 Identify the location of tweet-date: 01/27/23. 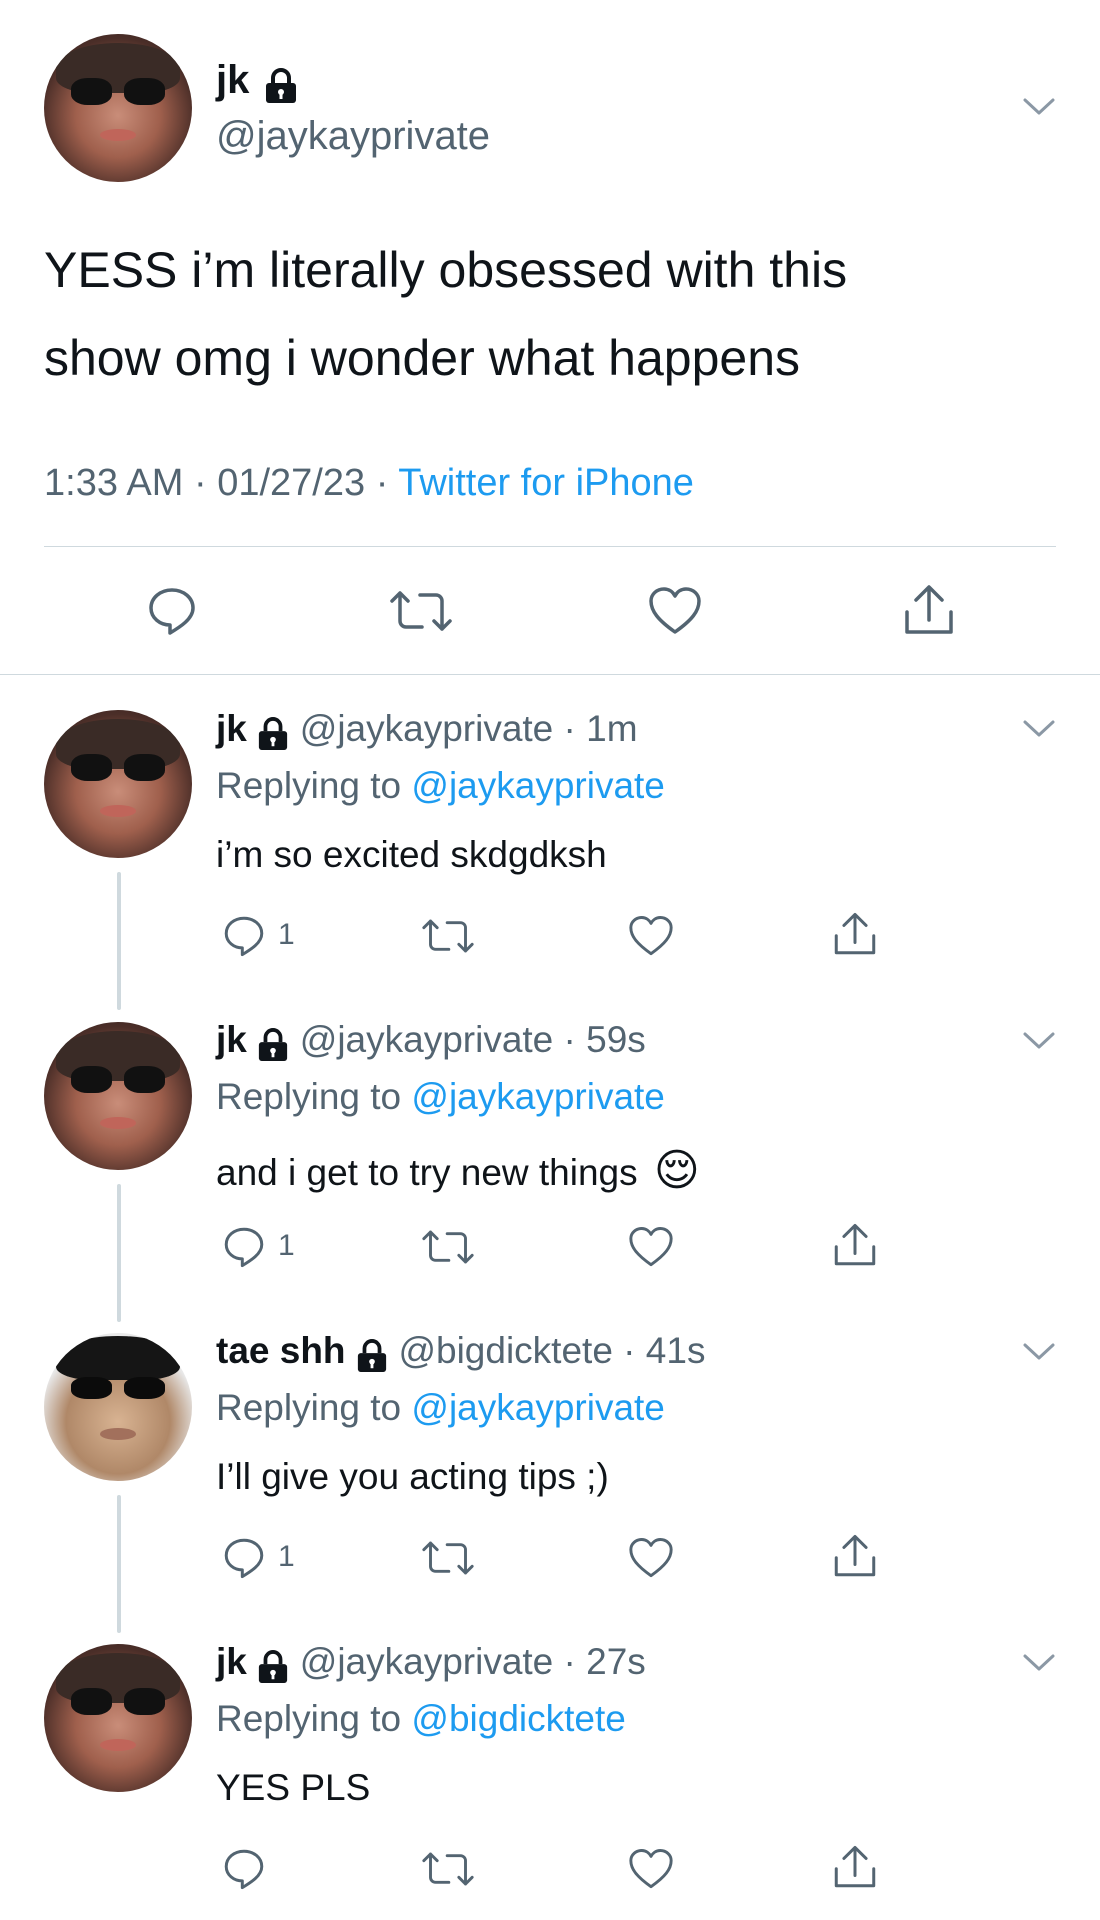
(291, 483).